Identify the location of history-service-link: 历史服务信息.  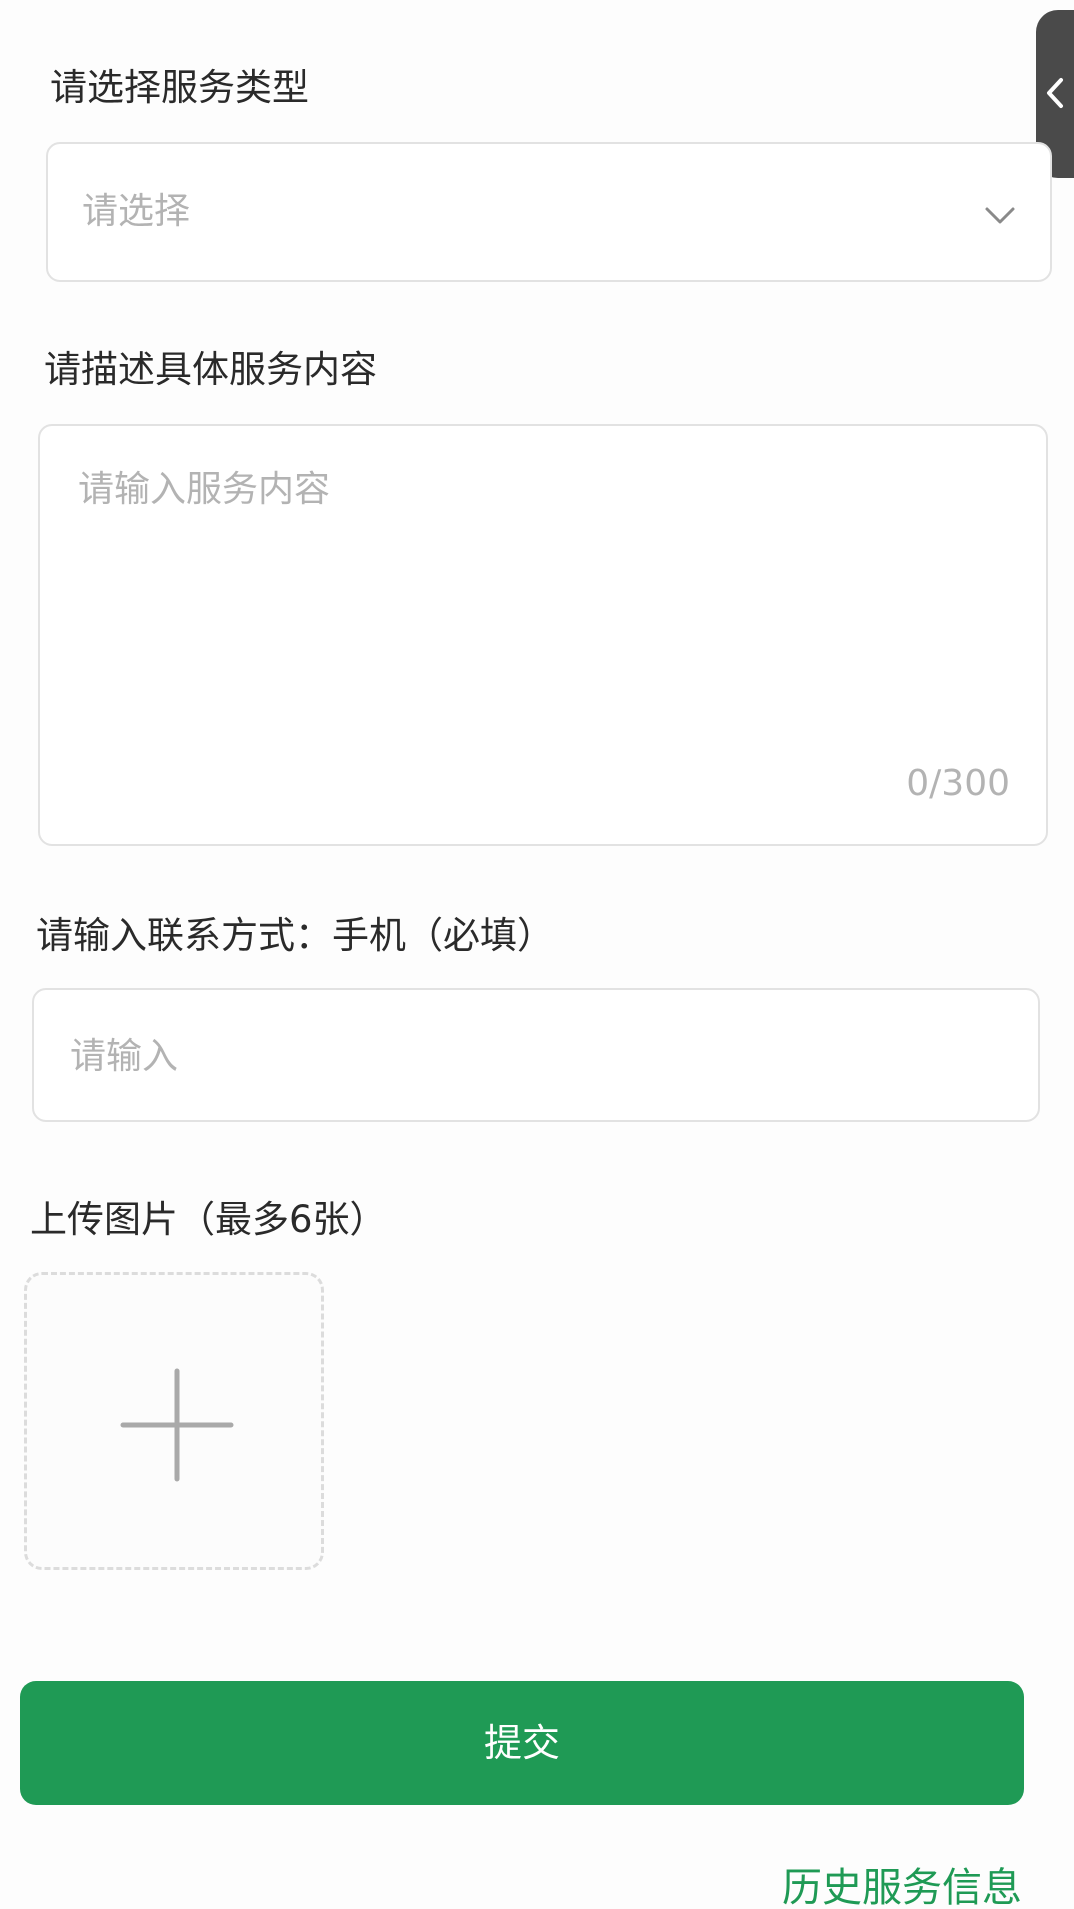
(902, 1886).